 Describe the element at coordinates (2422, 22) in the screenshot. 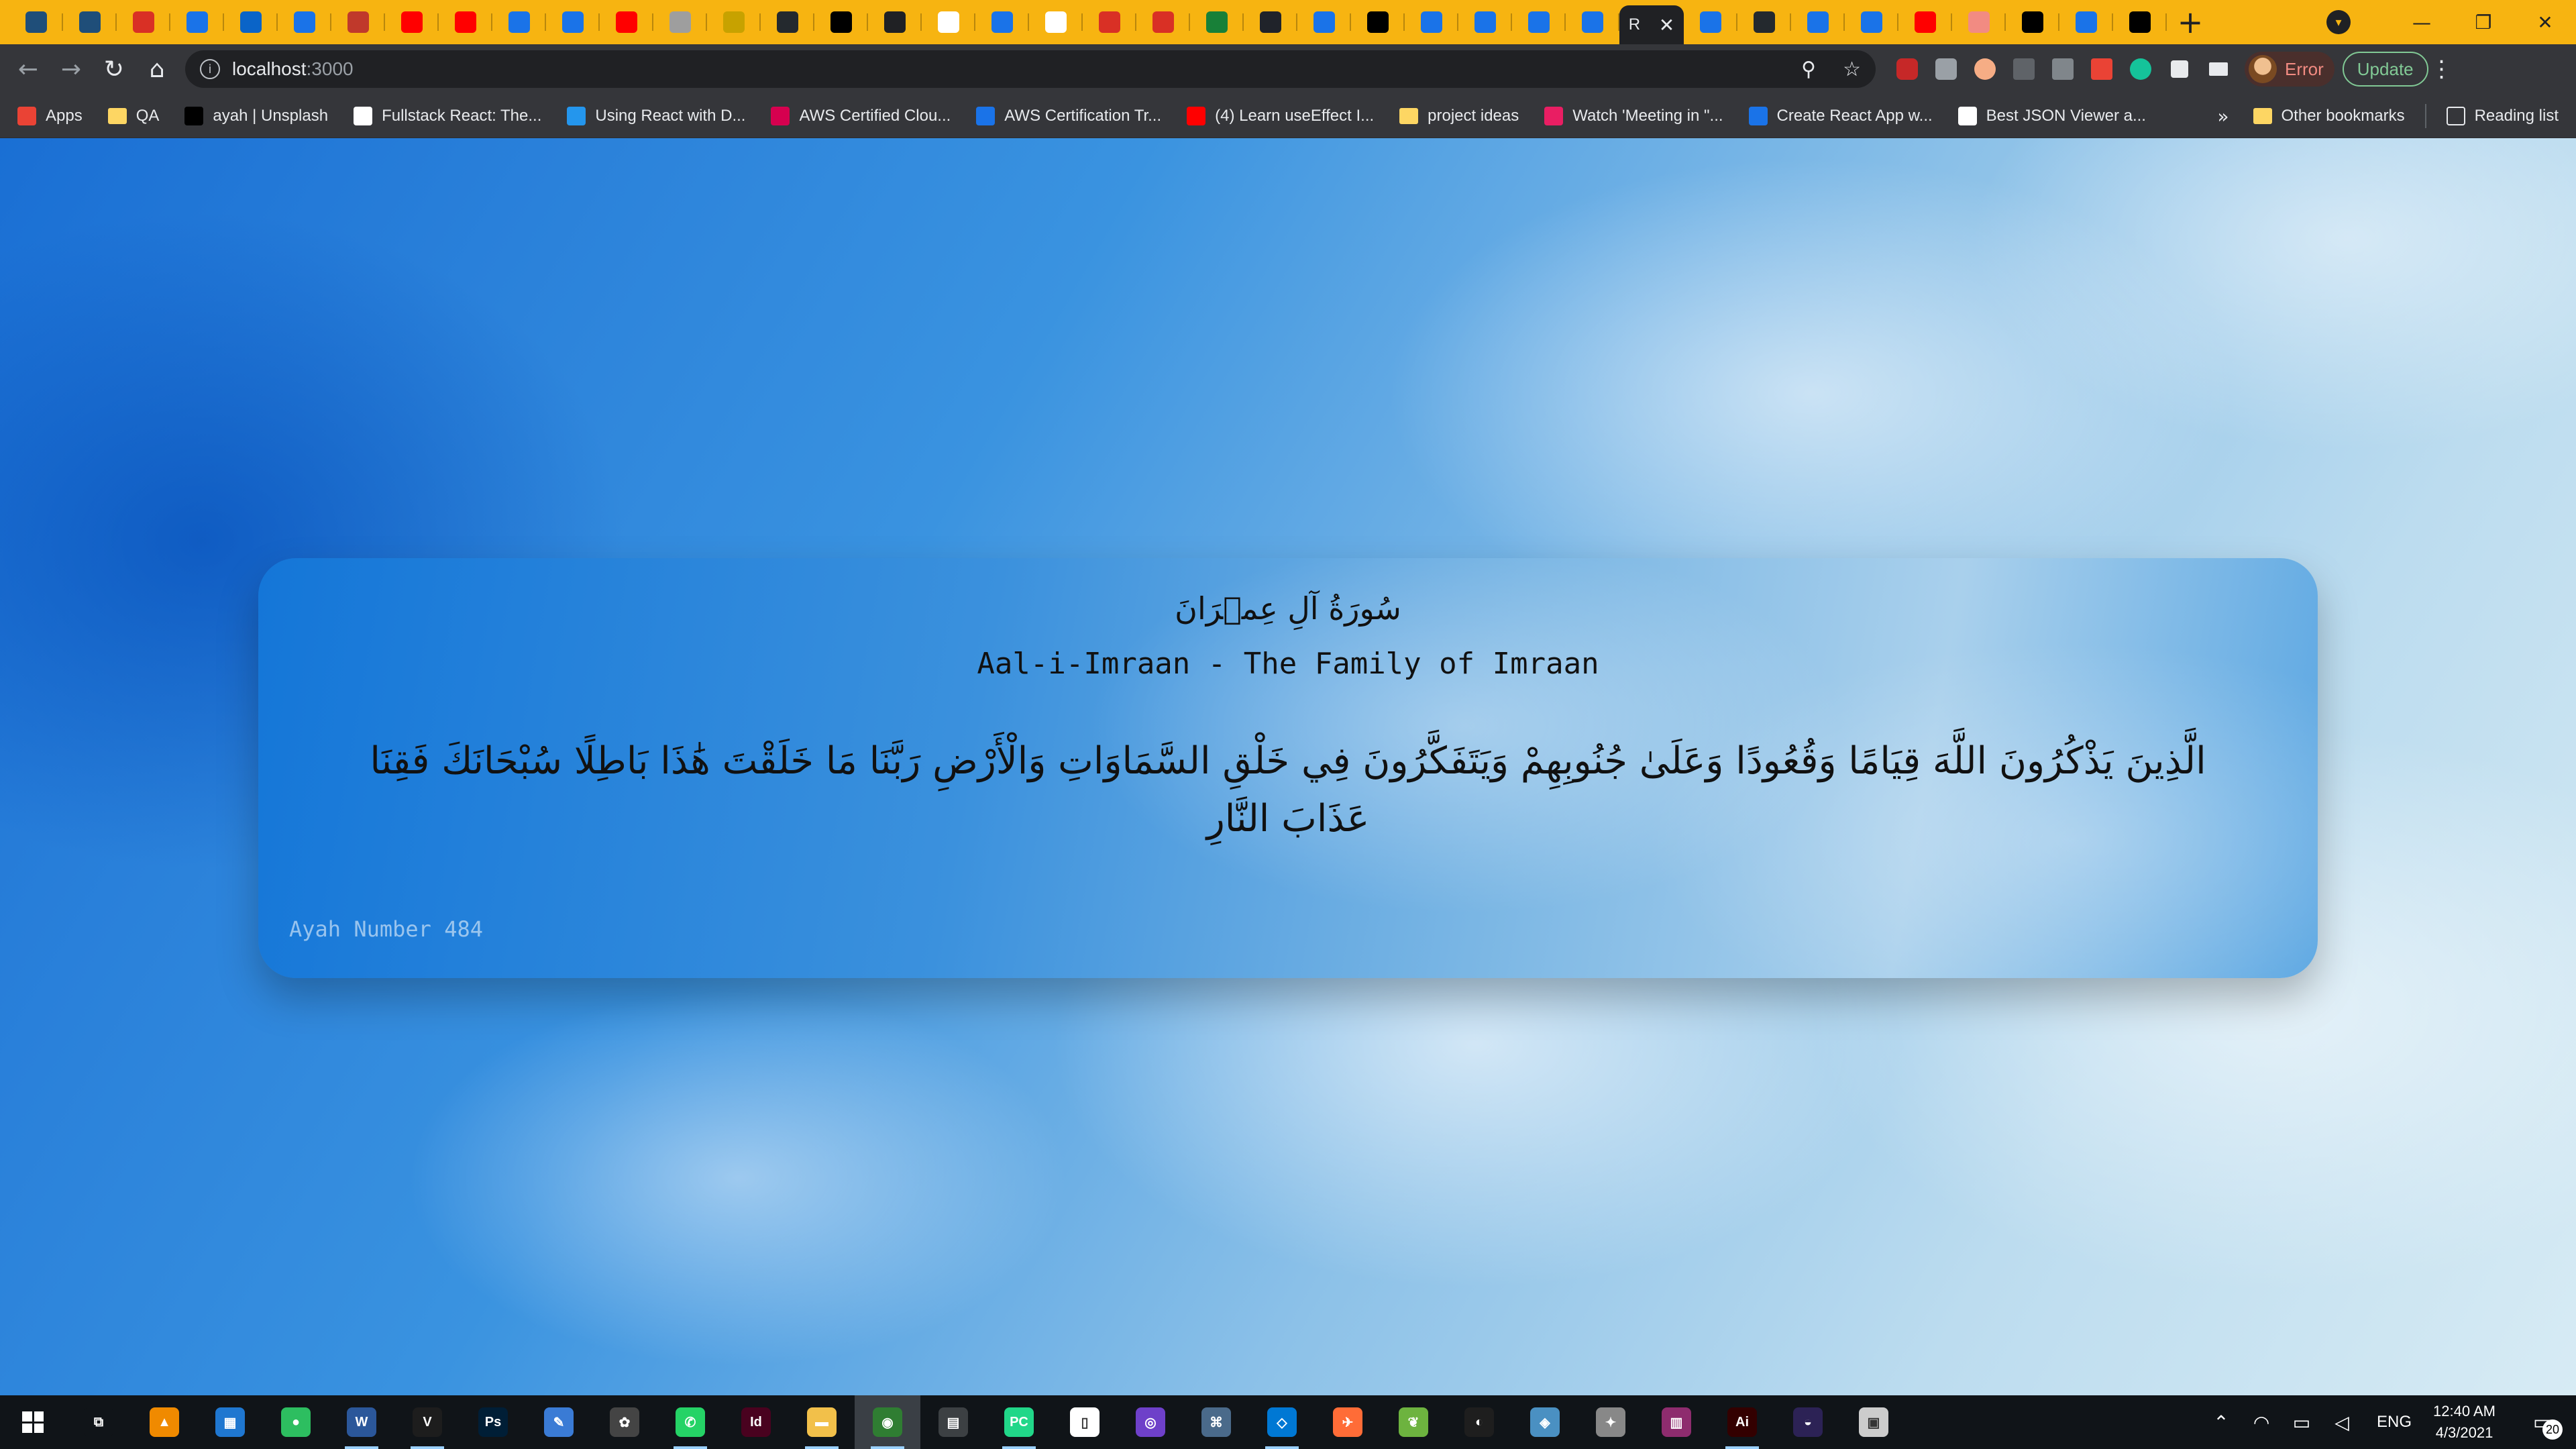

I see `minimize-button: —` at that location.